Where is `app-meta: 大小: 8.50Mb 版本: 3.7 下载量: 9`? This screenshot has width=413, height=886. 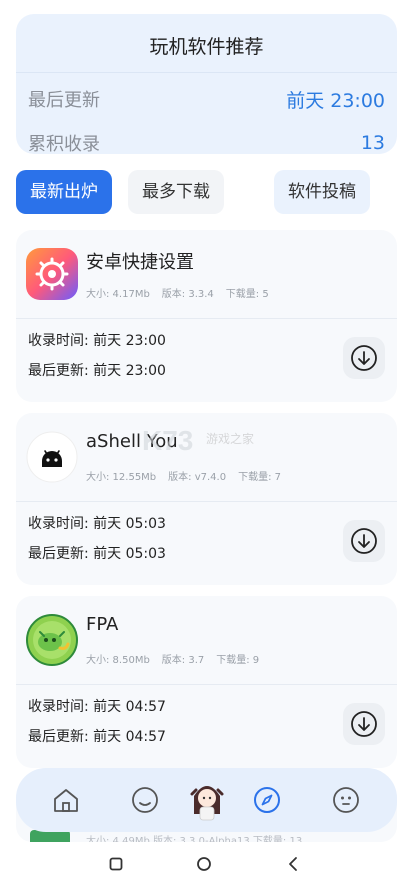
app-meta: 大小: 8.50Mb 版本: 3.7 下载量: 9 is located at coordinates (172, 658).